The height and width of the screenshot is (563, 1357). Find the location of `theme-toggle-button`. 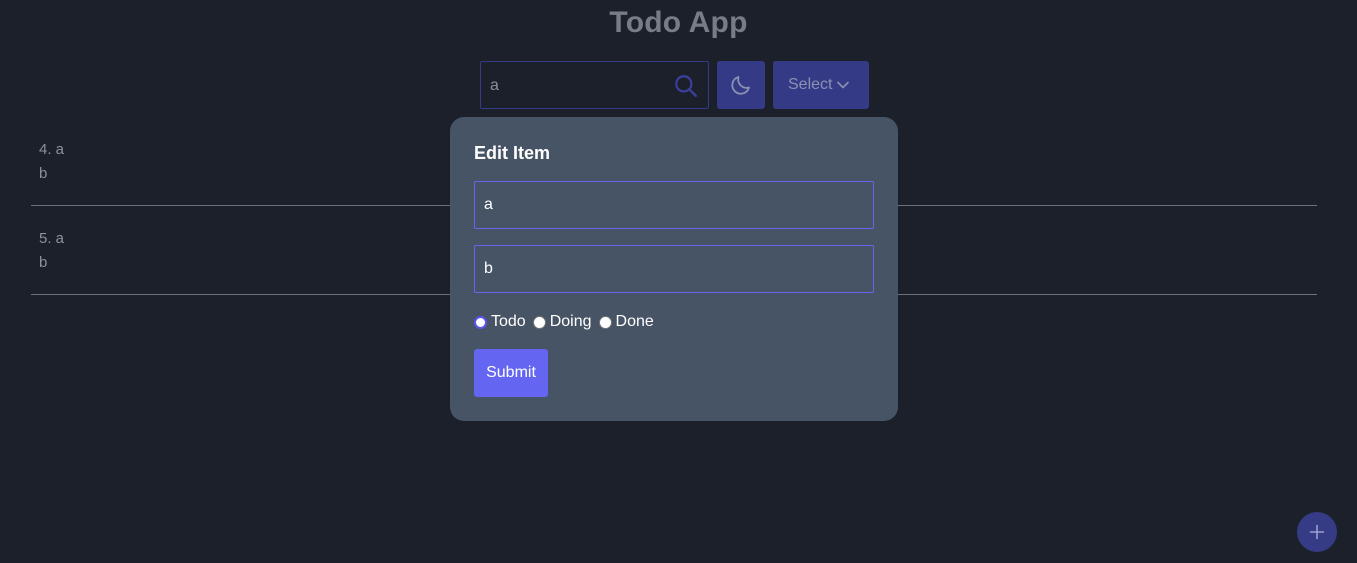

theme-toggle-button is located at coordinates (741, 85).